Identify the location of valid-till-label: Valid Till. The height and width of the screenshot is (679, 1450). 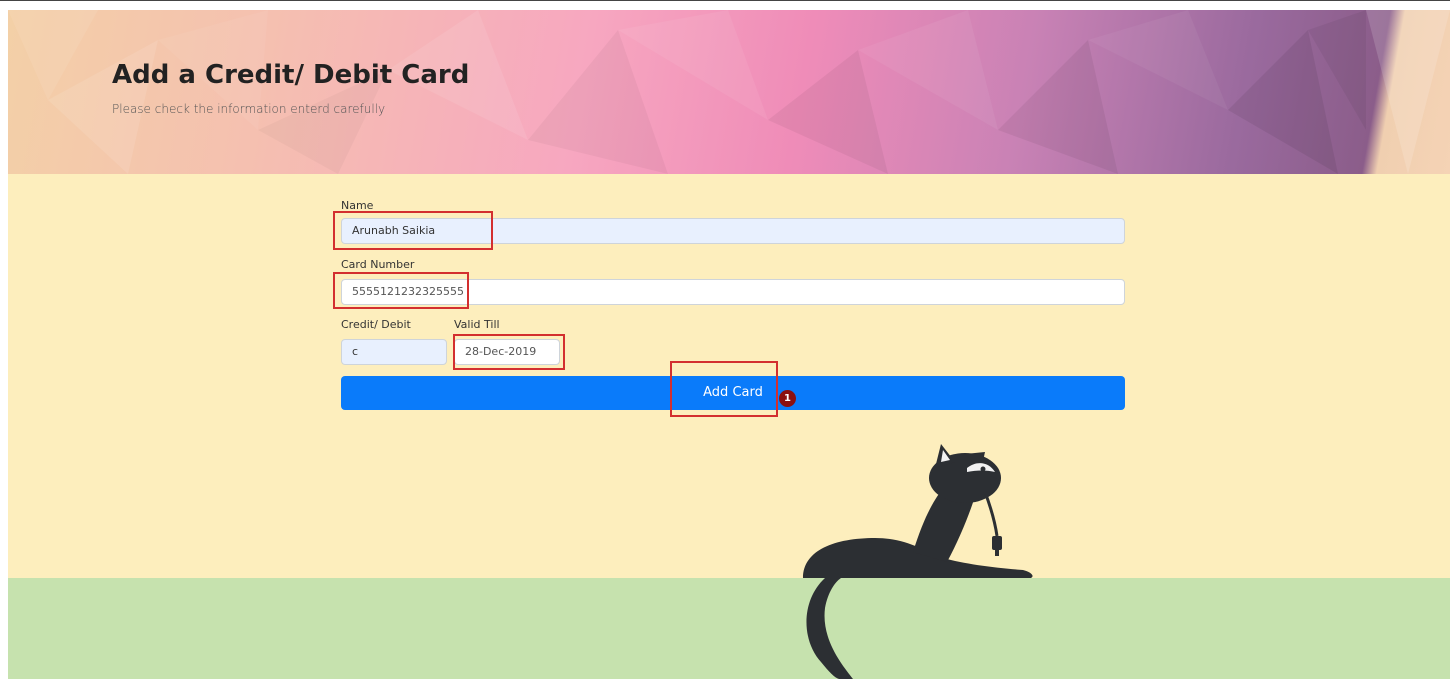
(477, 324).